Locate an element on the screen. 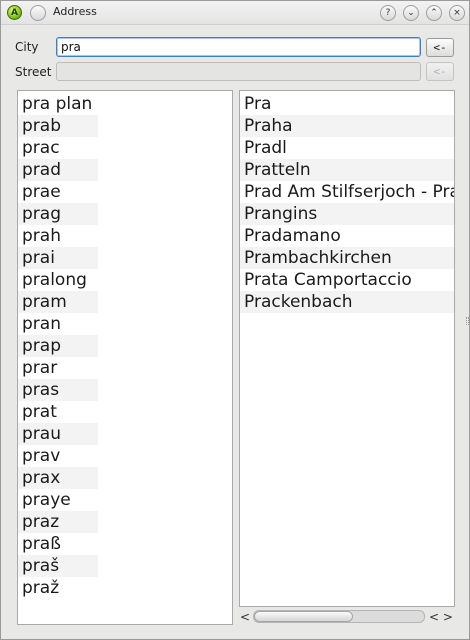 The height and width of the screenshot is (640, 470). right-item: Pratteln is located at coordinates (347, 170).